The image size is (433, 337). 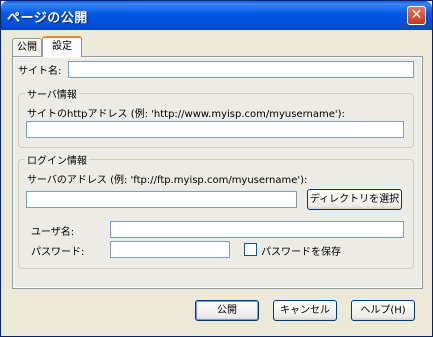 I want to click on cancel-button: キャンセル, so click(x=305, y=310).